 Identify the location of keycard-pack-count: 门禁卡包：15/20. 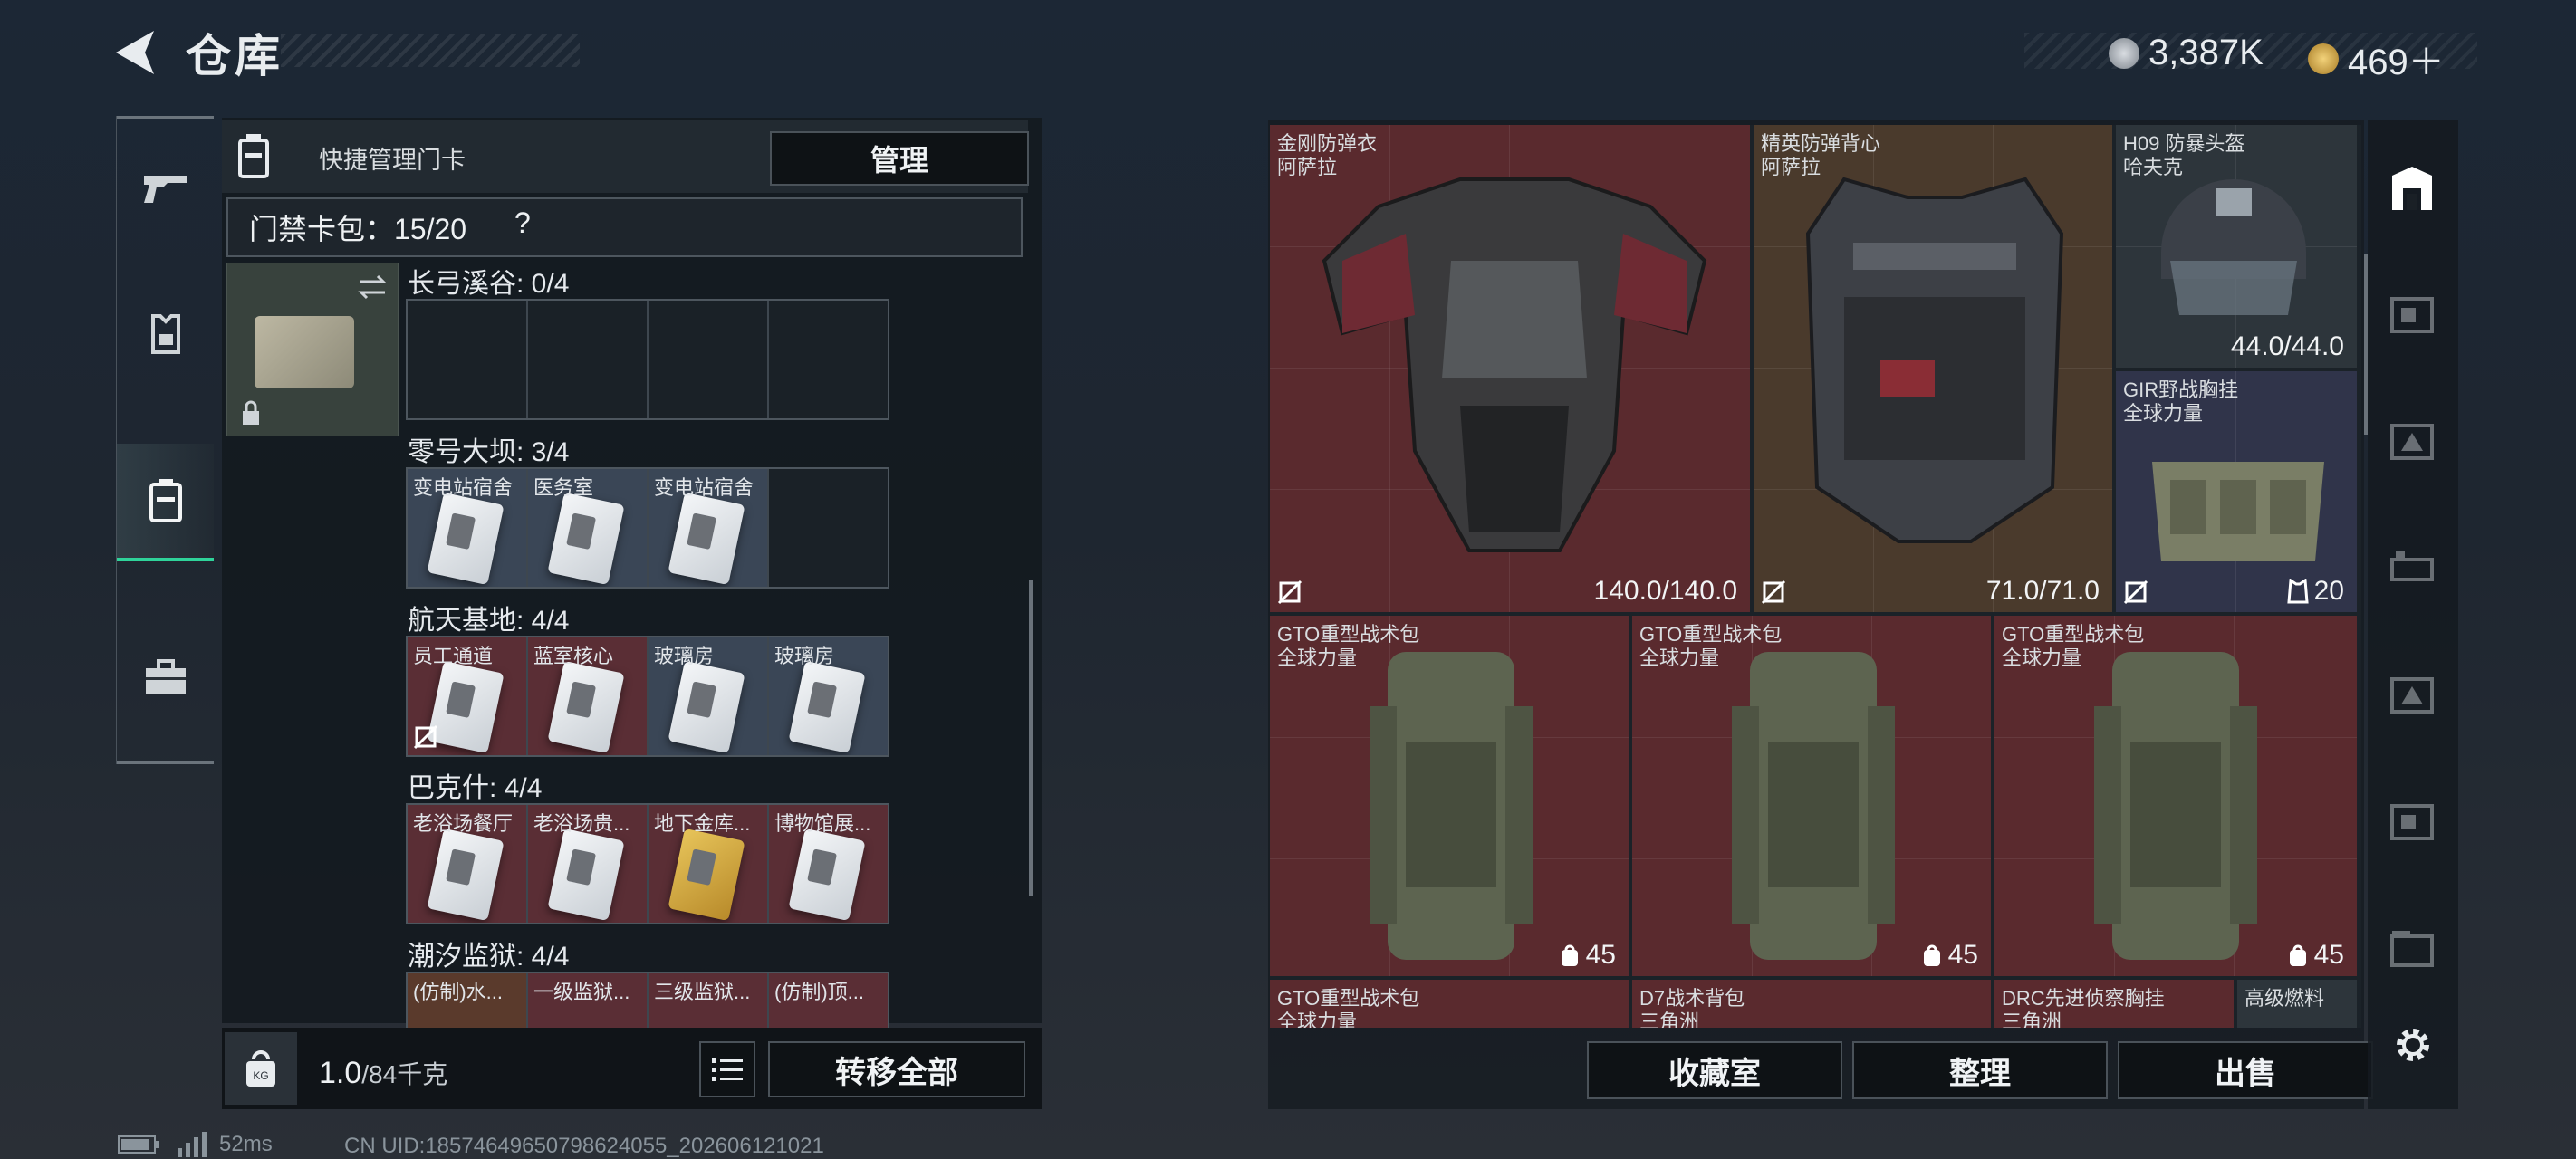
(358, 229).